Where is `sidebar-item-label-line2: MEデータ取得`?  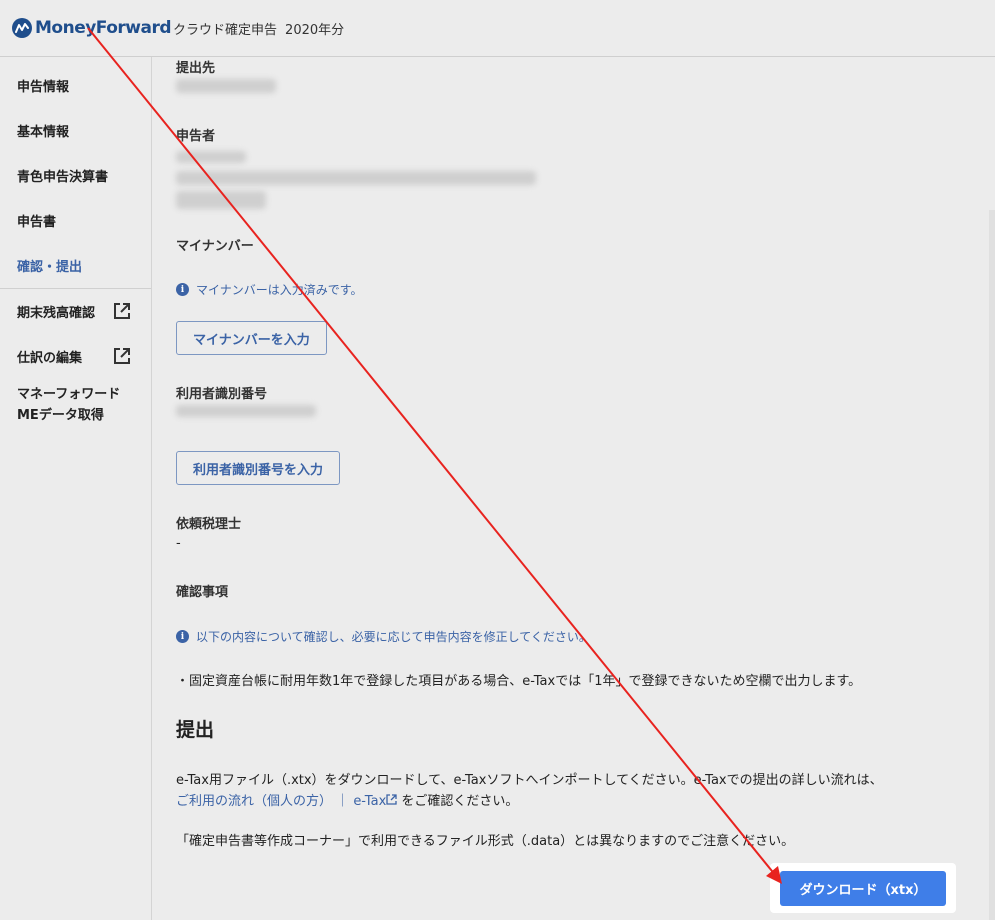 sidebar-item-label-line2: MEデータ取得 is located at coordinates (60, 415).